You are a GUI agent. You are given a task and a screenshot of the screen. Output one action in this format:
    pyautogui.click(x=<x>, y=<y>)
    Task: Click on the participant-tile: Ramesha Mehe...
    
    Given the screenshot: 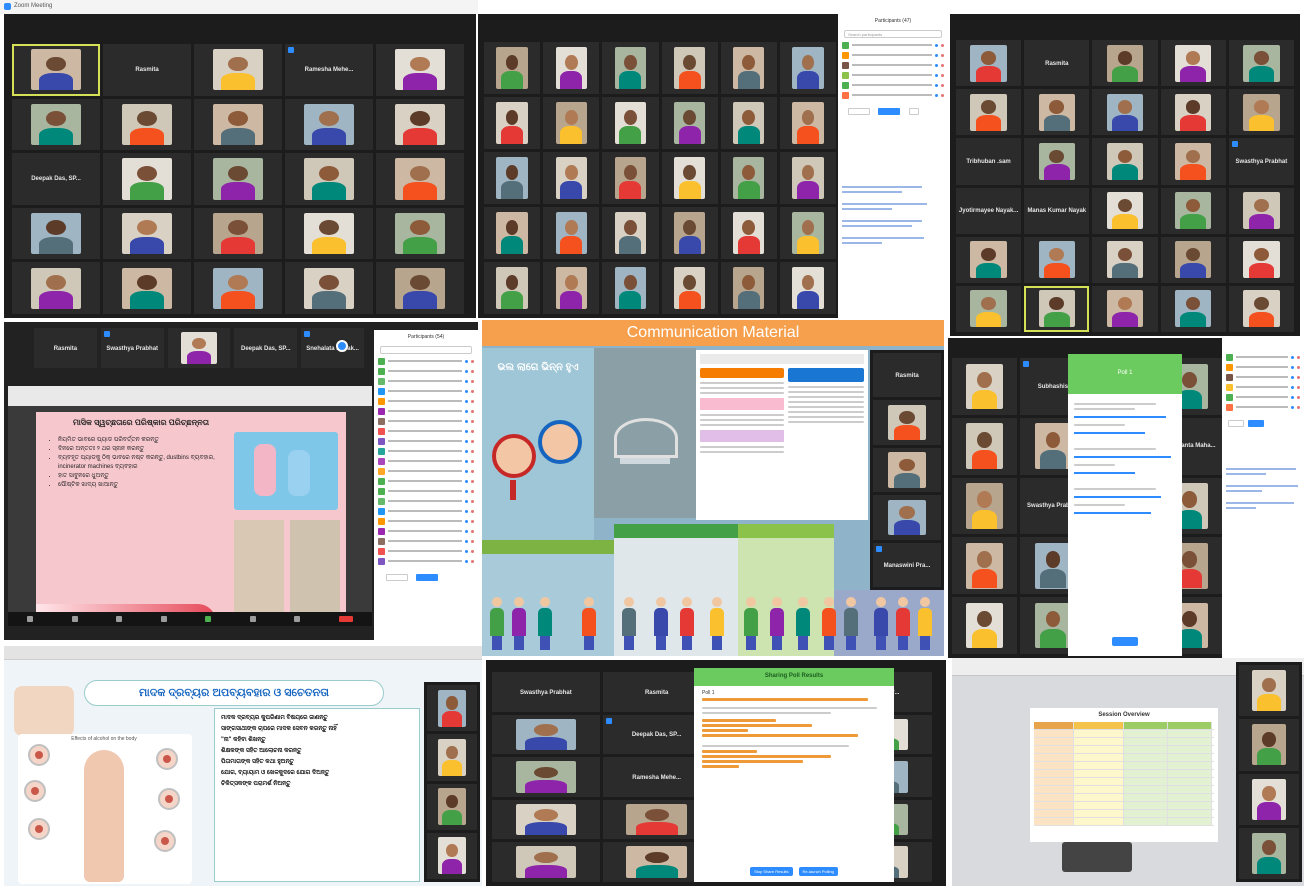 What is the action you would take?
    pyautogui.click(x=329, y=70)
    